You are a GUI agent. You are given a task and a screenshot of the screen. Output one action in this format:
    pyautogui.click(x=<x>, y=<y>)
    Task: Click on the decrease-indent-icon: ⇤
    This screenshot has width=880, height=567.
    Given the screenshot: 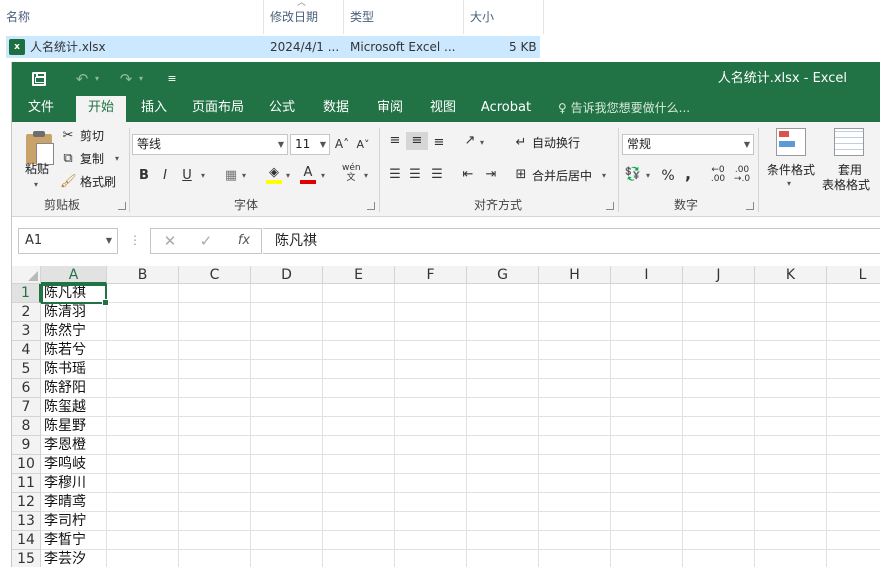 What is the action you would take?
    pyautogui.click(x=468, y=175)
    